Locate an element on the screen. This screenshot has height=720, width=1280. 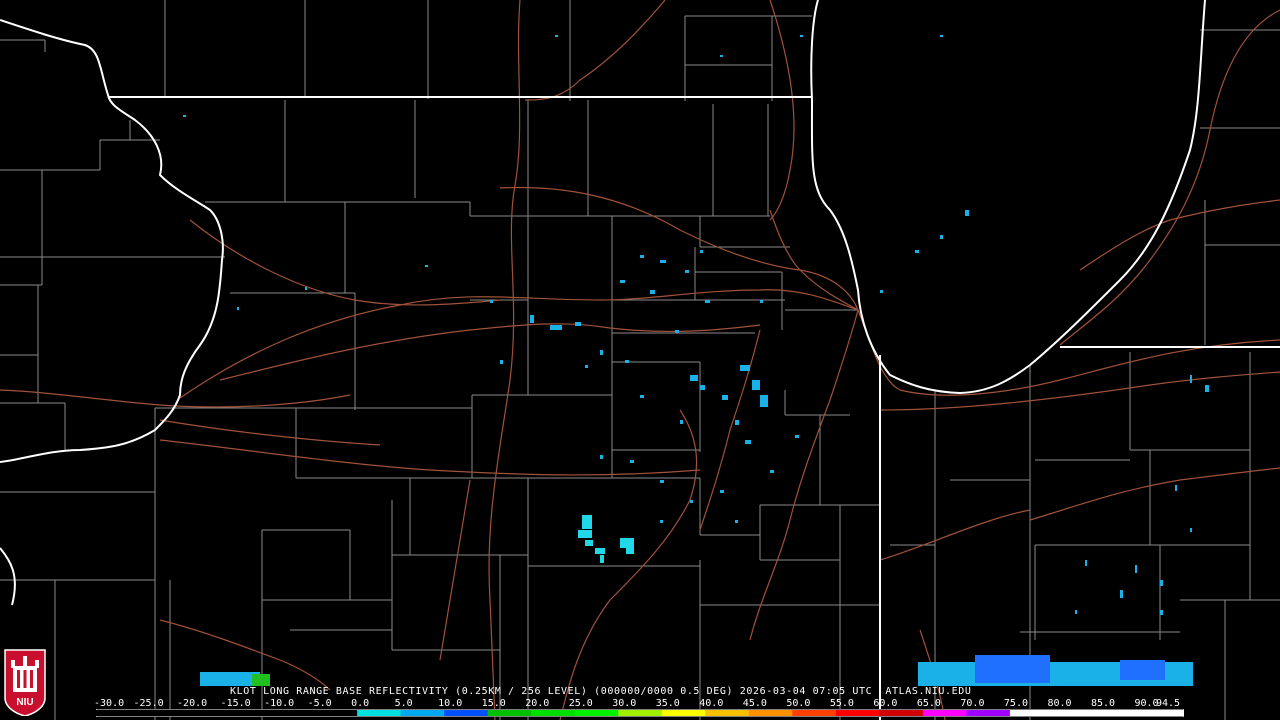
scale-label: -5.0 is located at coordinates (319, 703).